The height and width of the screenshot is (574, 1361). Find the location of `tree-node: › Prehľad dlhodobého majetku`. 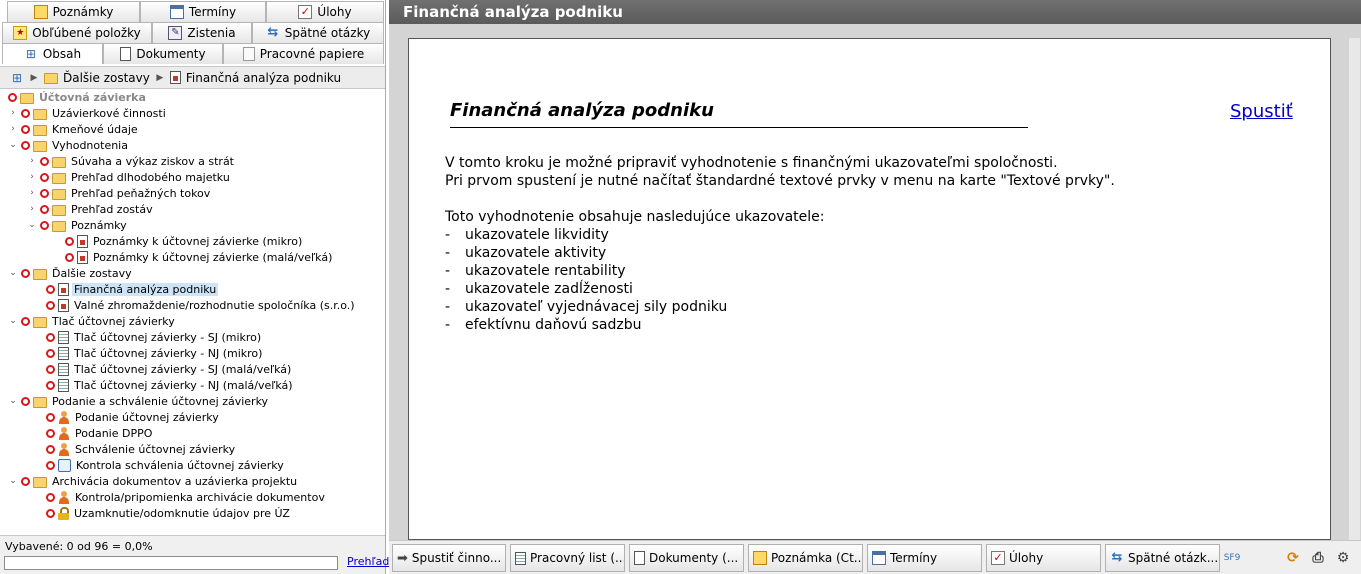

tree-node: › Prehľad dlhodobého majetku is located at coordinates (129, 177).